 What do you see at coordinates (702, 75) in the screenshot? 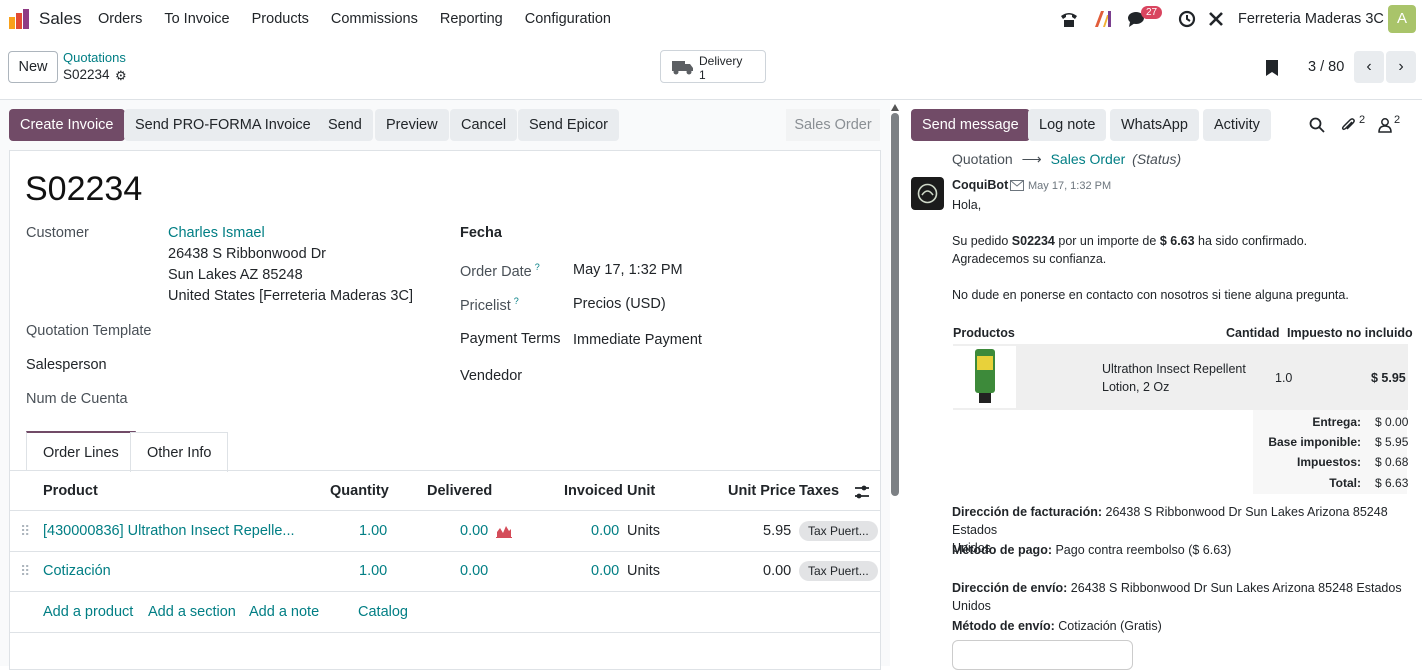
I see `delivery-count: 1` at bounding box center [702, 75].